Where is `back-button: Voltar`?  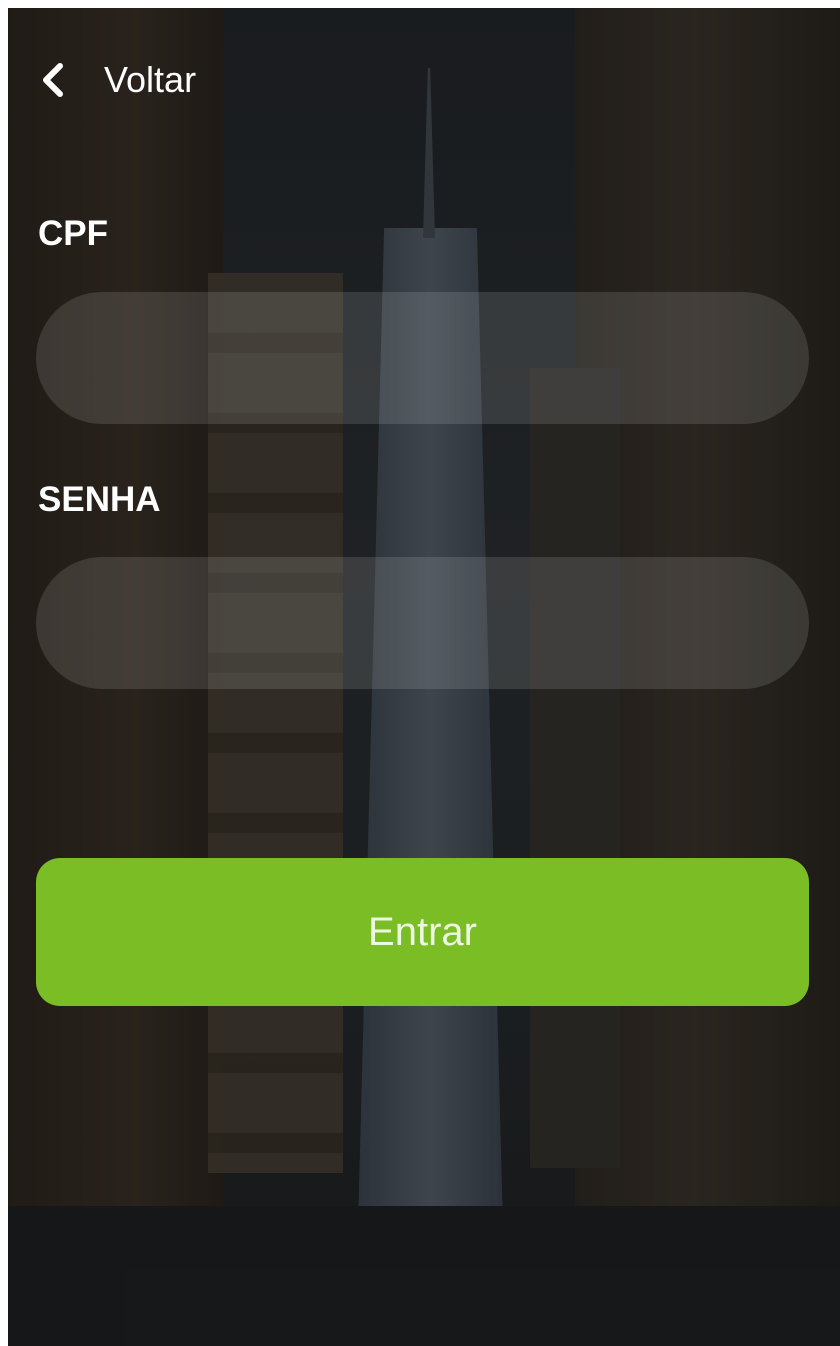 back-button: Voltar is located at coordinates (118, 80).